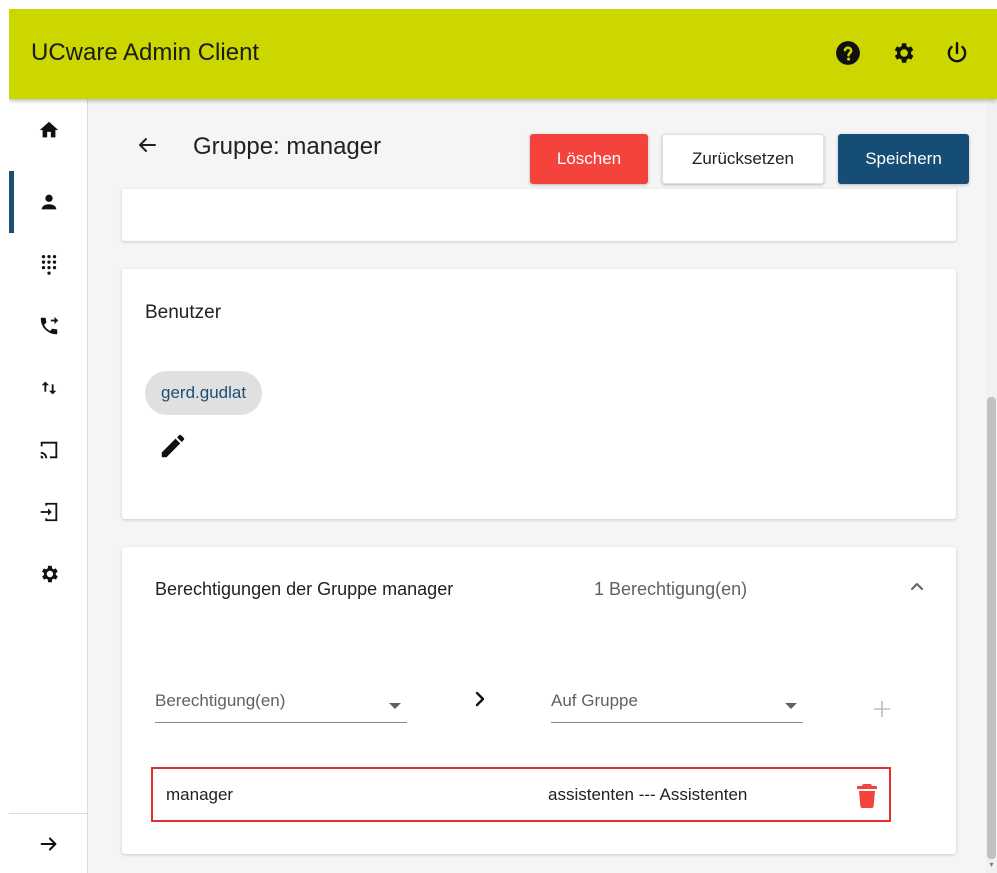  What do you see at coordinates (671, 589) in the screenshot?
I see `permissions-count: 1 Berechtigung(en)` at bounding box center [671, 589].